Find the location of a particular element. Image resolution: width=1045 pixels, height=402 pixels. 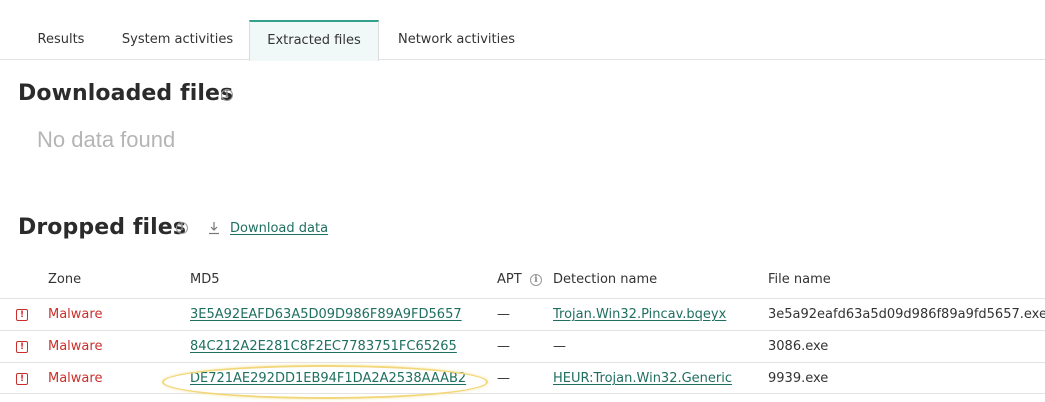

column-header-apt: APT is located at coordinates (509, 279).